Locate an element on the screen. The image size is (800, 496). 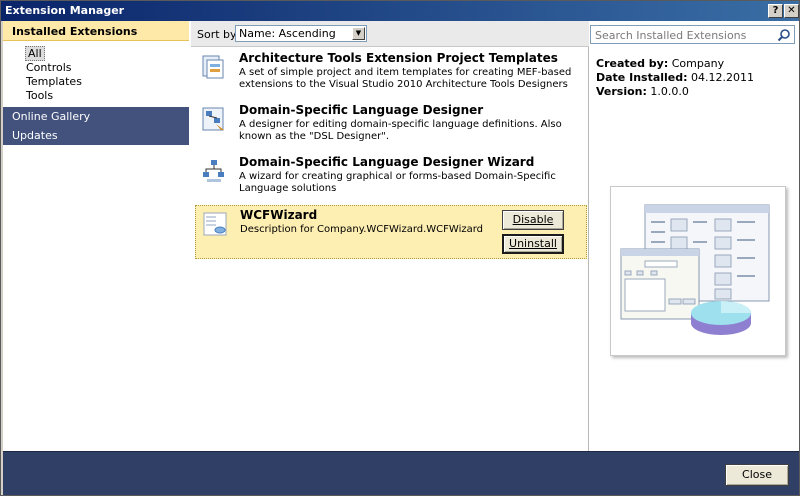
sort-bar: Sort by: Name: Ascending ▼ is located at coordinates (390, 34).